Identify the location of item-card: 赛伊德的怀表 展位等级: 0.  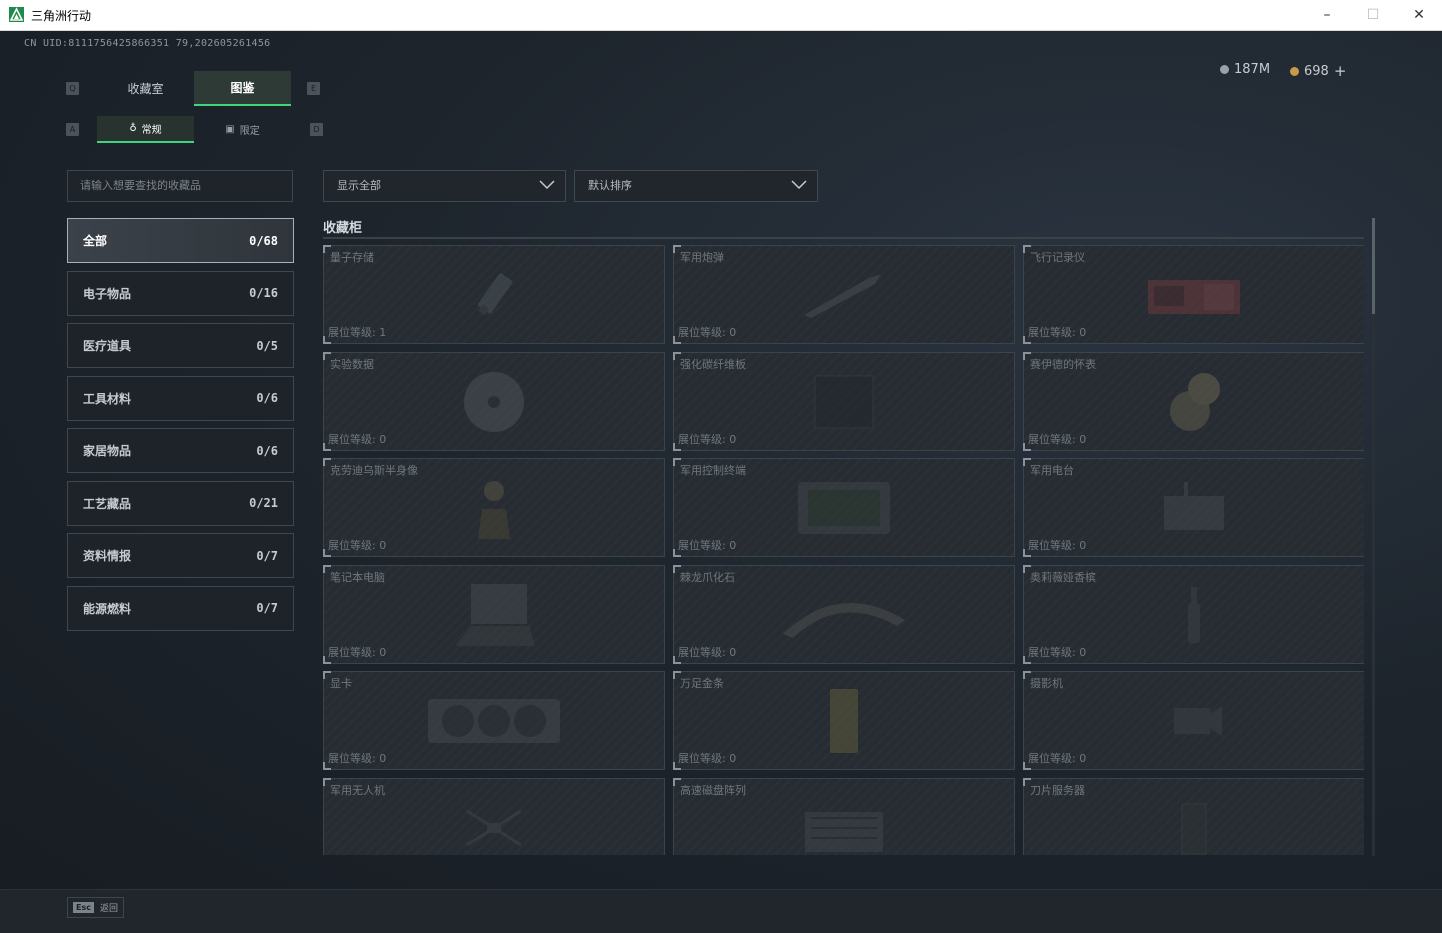
(1193, 401).